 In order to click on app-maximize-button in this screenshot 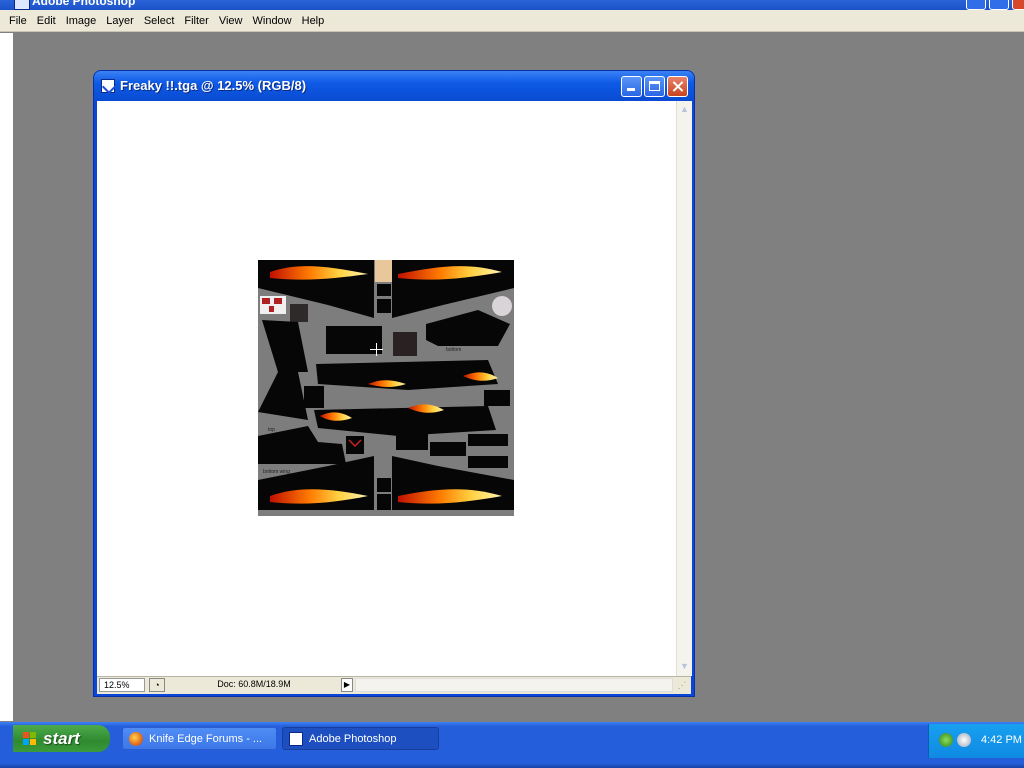, I will do `click(999, 5)`.